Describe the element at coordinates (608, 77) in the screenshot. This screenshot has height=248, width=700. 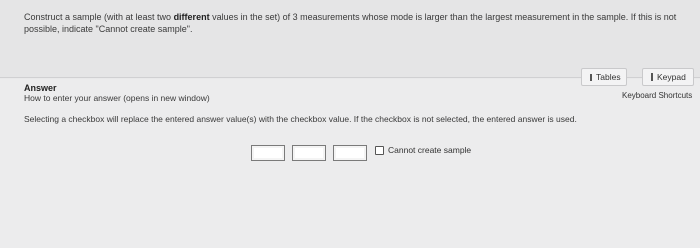
I see `tables-button-label: Tables` at that location.